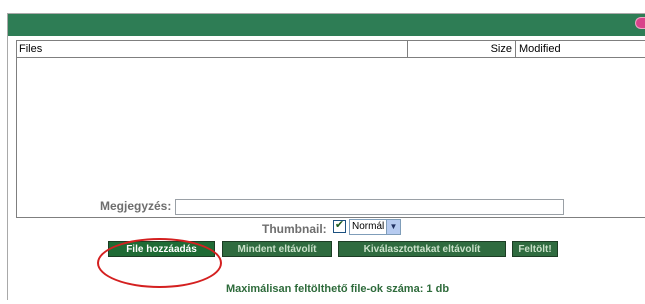  Describe the element at coordinates (161, 249) in the screenshot. I see `add-file-button: File hozzáadás` at that location.